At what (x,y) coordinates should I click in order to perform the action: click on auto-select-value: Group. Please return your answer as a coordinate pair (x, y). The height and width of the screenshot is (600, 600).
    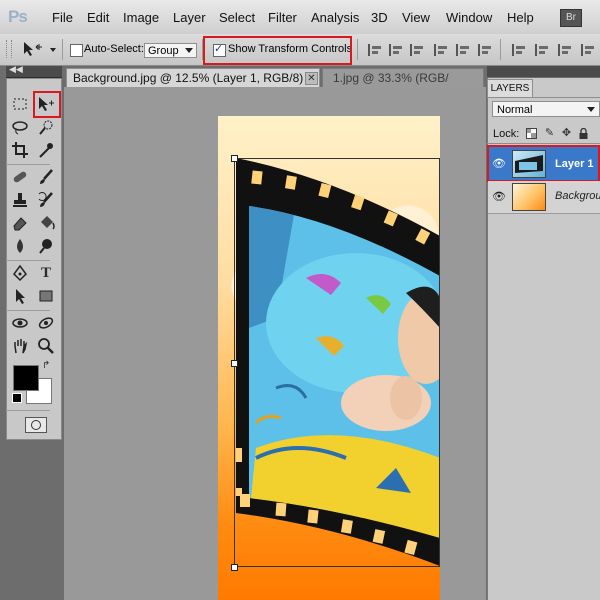
    Looking at the image, I should click on (163, 51).